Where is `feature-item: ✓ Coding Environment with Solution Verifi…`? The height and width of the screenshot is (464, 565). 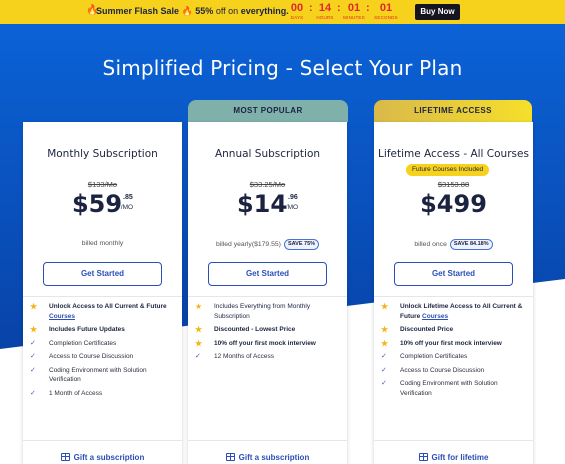 feature-item: ✓ Coding Environment with Solution Verifi… is located at coordinates (455, 388).